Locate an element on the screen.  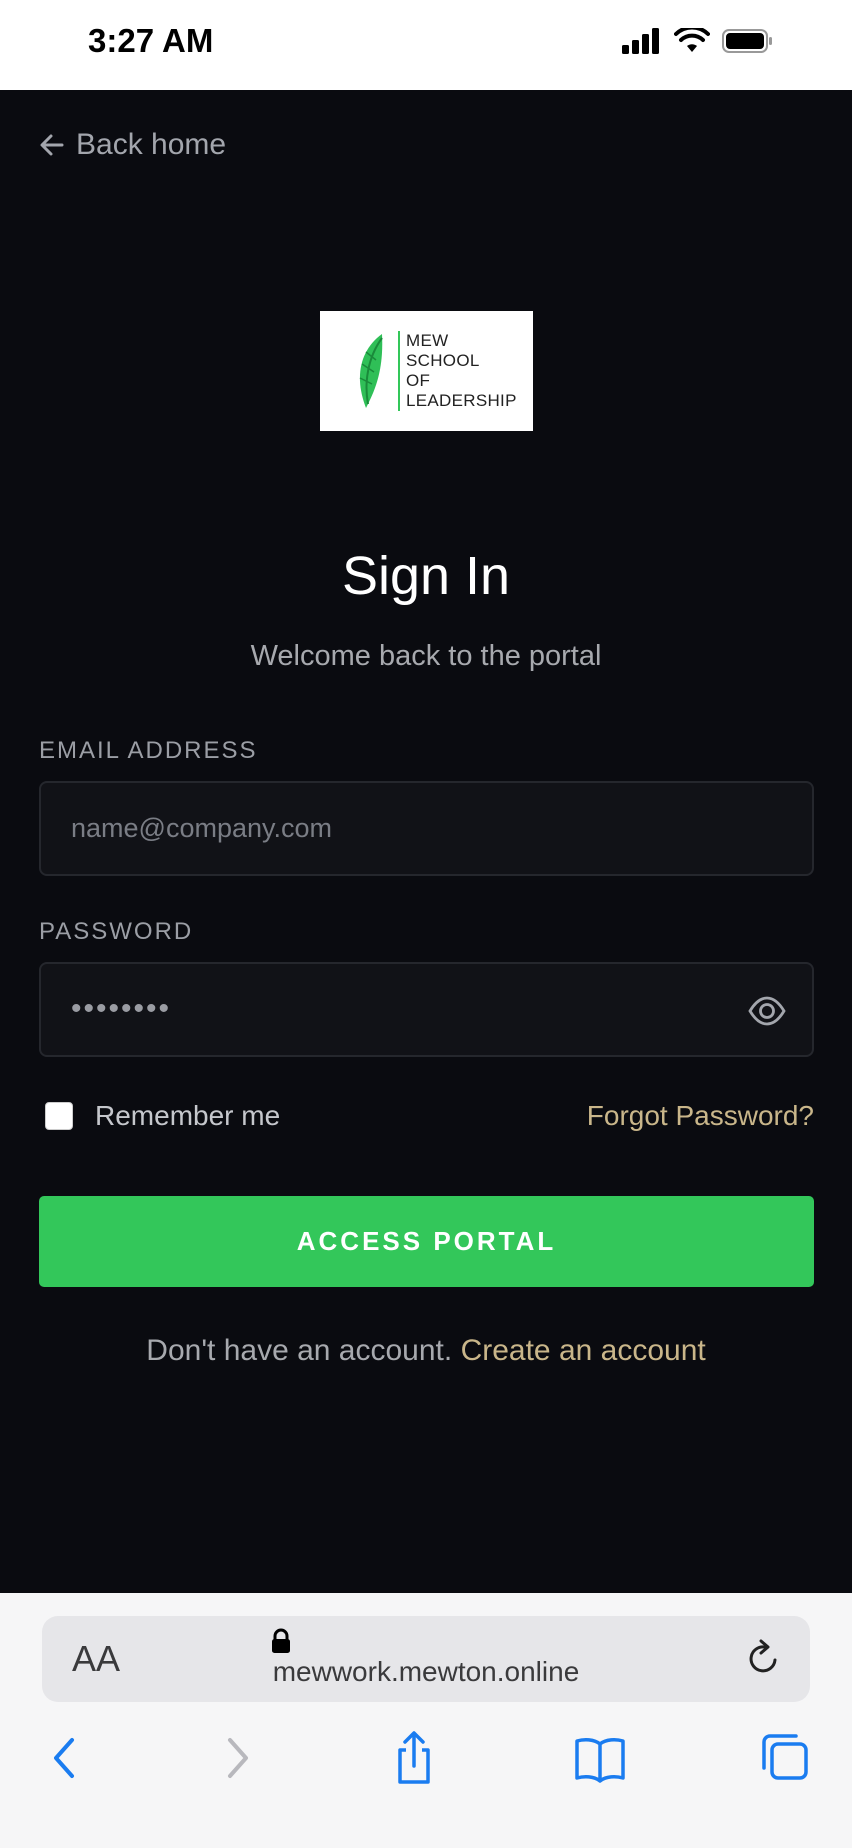
show-password-eye-icon is located at coordinates (767, 1011).